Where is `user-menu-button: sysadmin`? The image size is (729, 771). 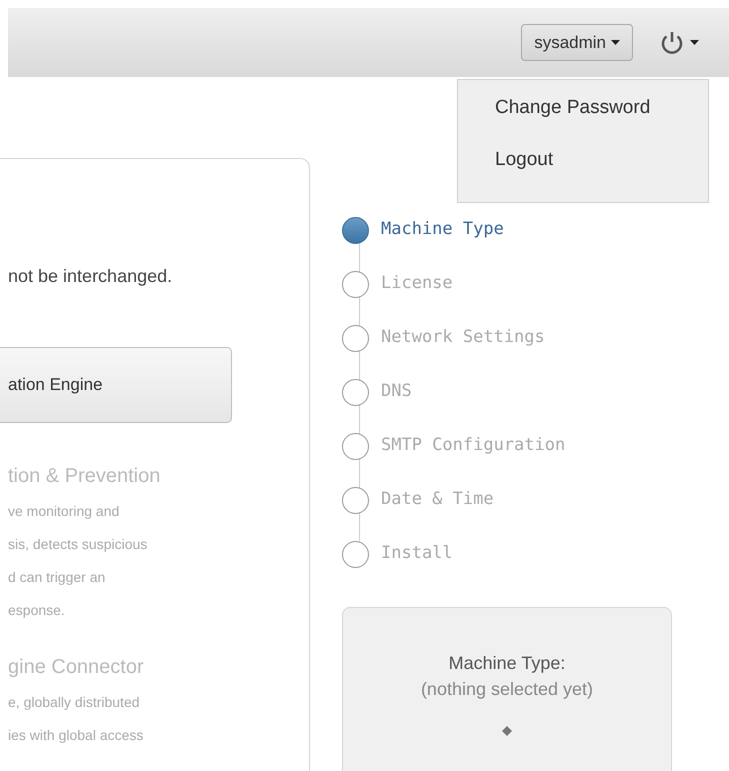 user-menu-button: sysadmin is located at coordinates (577, 42).